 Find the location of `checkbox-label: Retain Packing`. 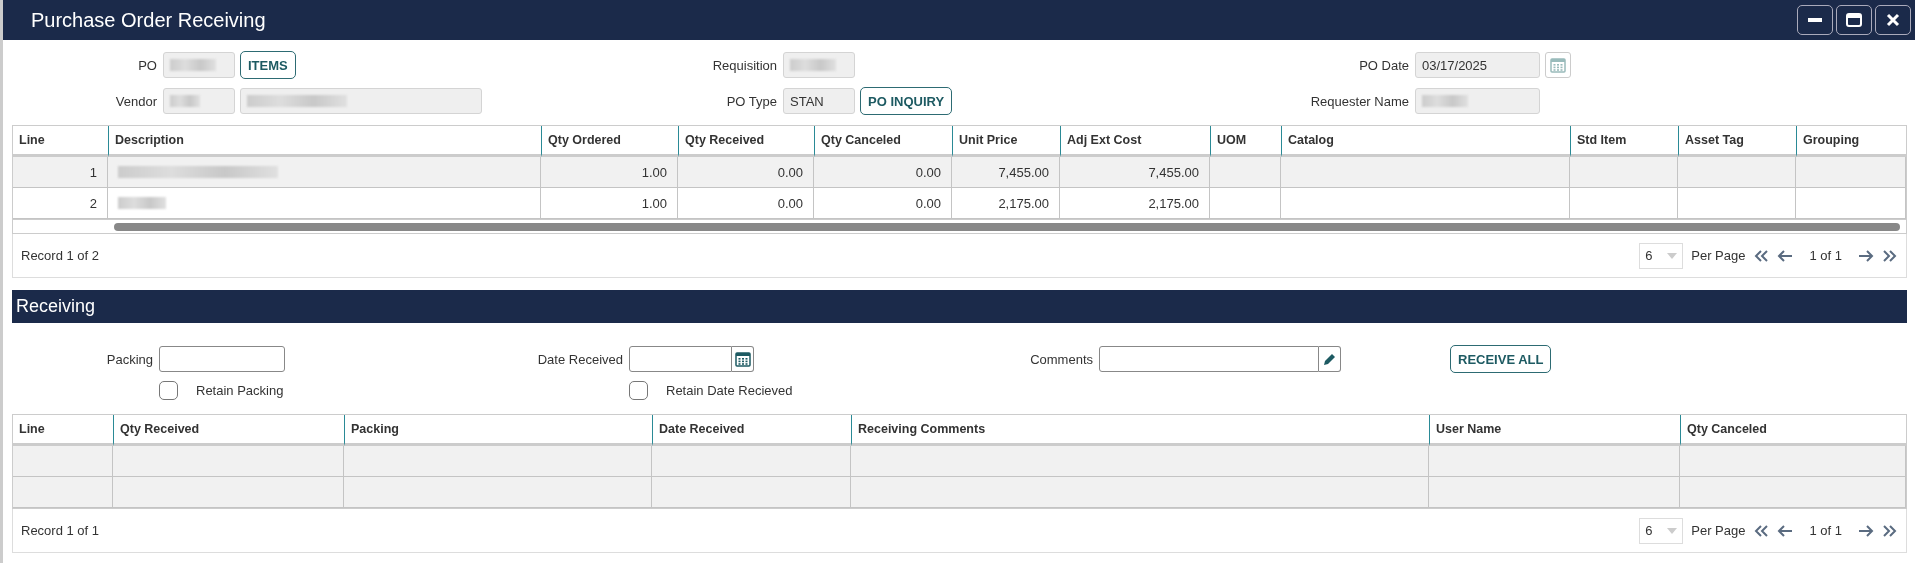

checkbox-label: Retain Packing is located at coordinates (240, 390).